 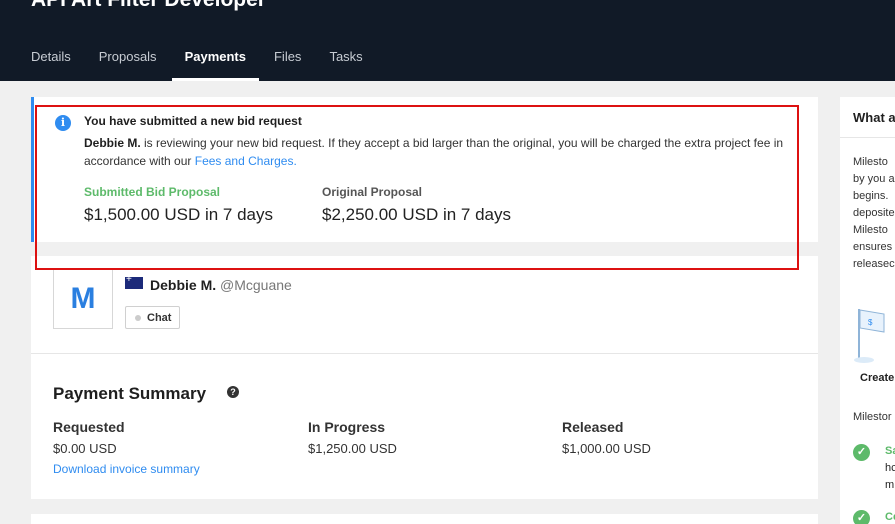 What do you see at coordinates (347, 427) in the screenshot?
I see `in-progress-label: In Progress` at bounding box center [347, 427].